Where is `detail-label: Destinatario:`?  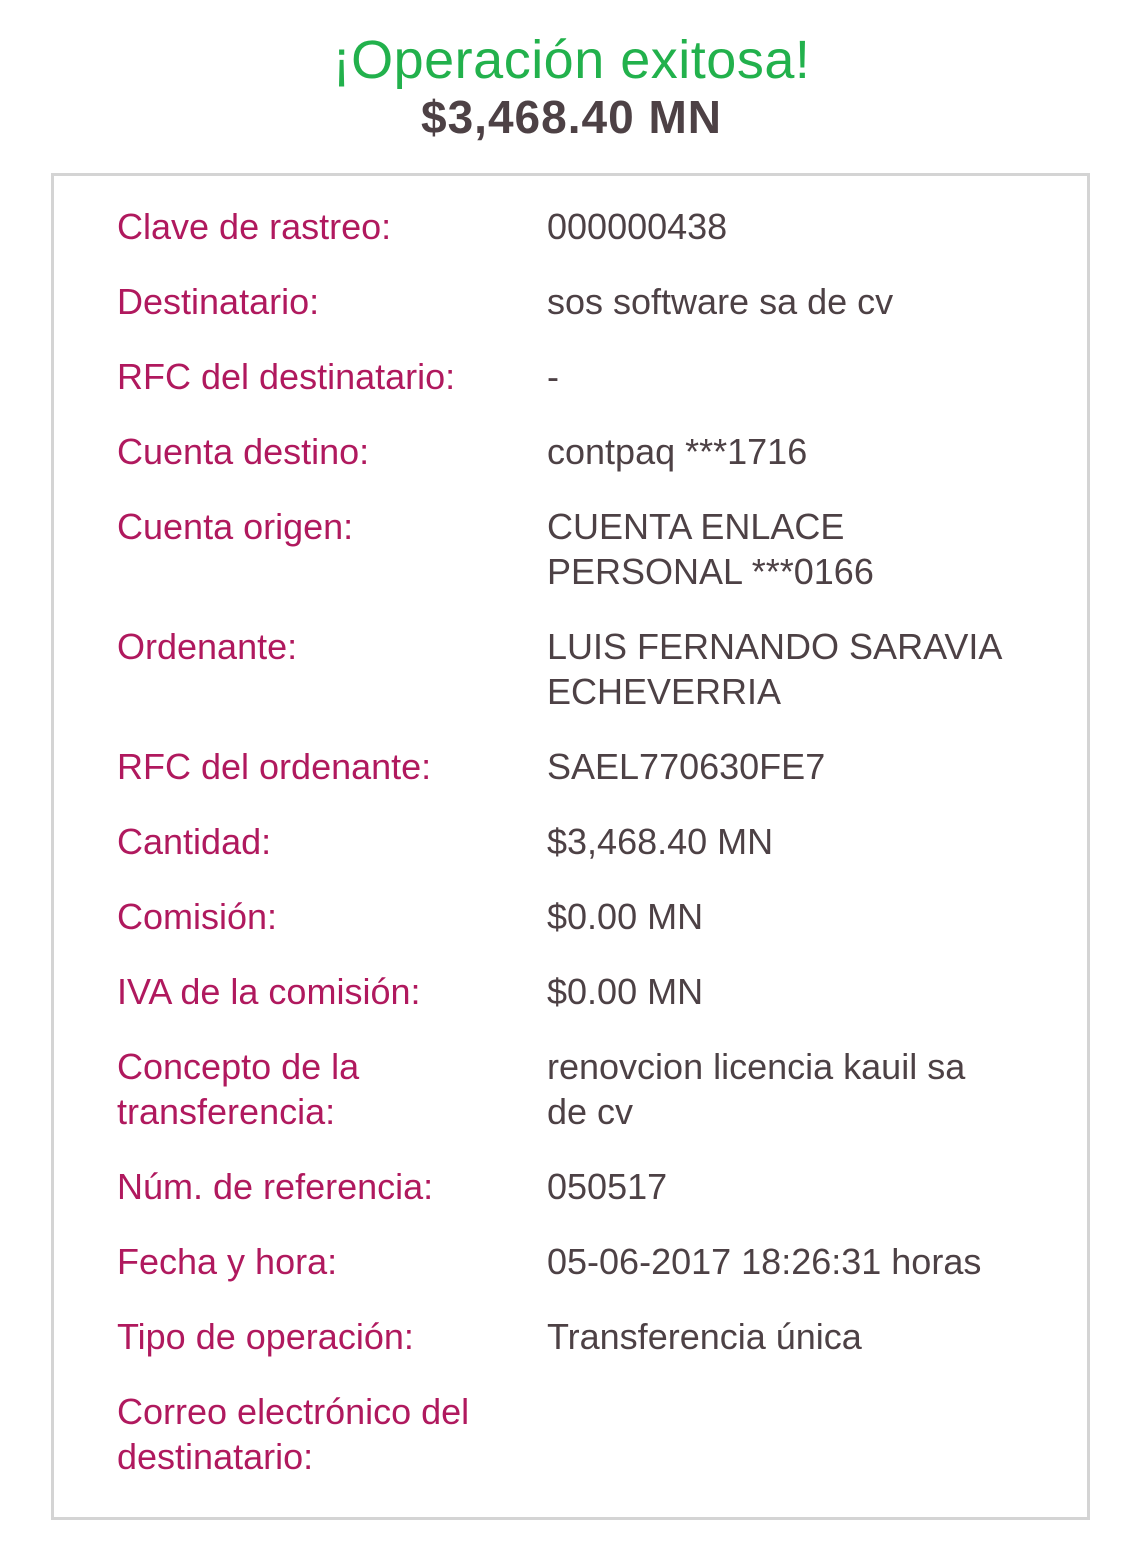 detail-label: Destinatario: is located at coordinates (218, 301).